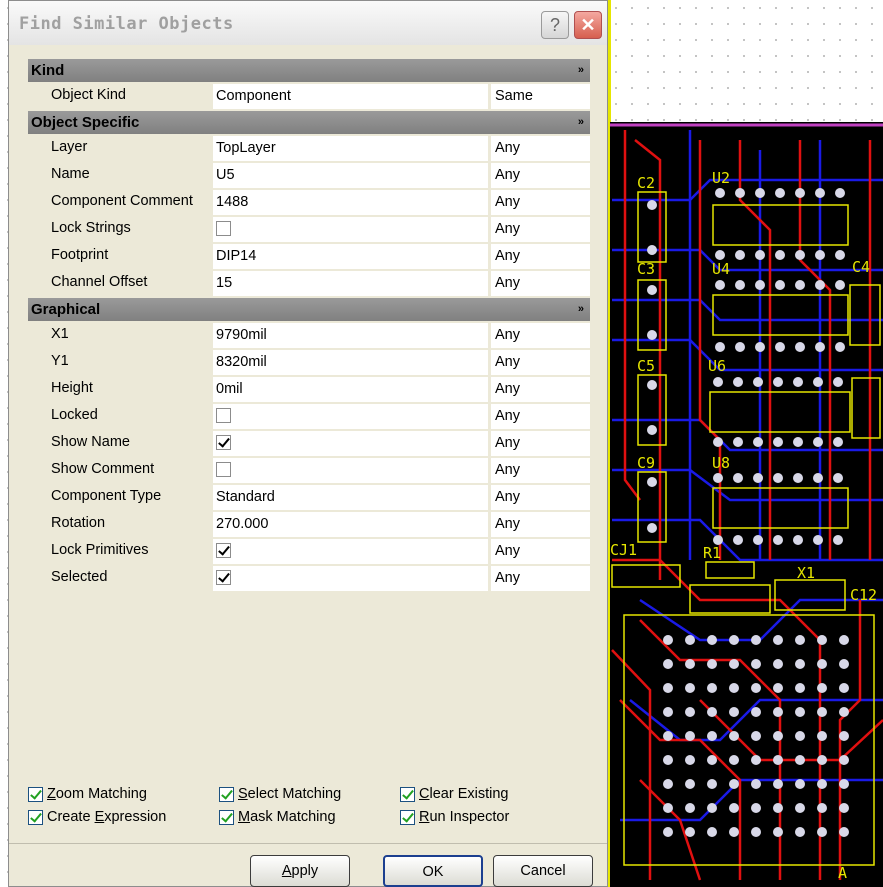 The image size is (883, 887). I want to click on lock-strings-checkbox, so click(223, 228).